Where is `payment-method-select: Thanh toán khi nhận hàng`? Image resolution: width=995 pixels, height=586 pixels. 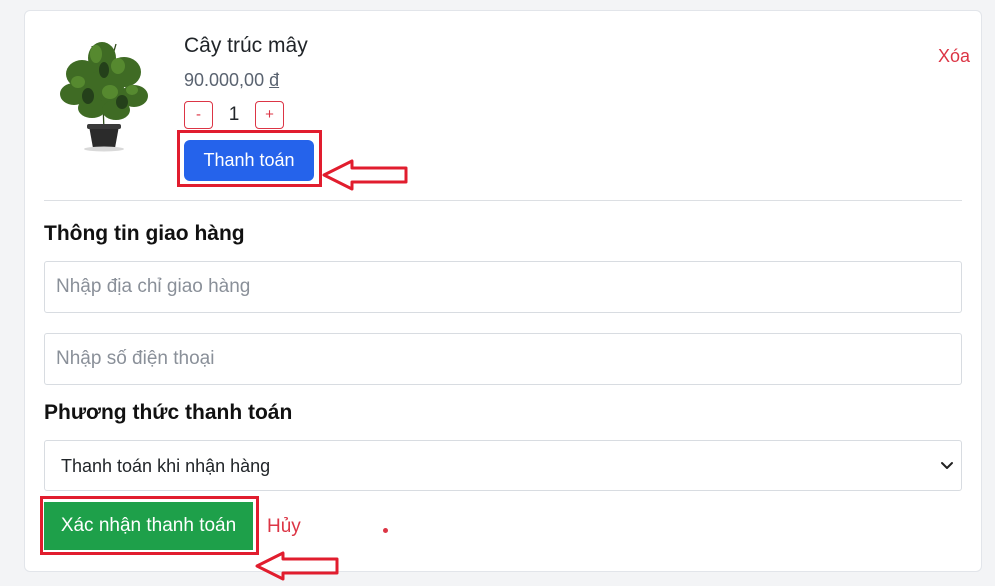
payment-method-select: Thanh toán khi nhận hàng is located at coordinates (503, 465).